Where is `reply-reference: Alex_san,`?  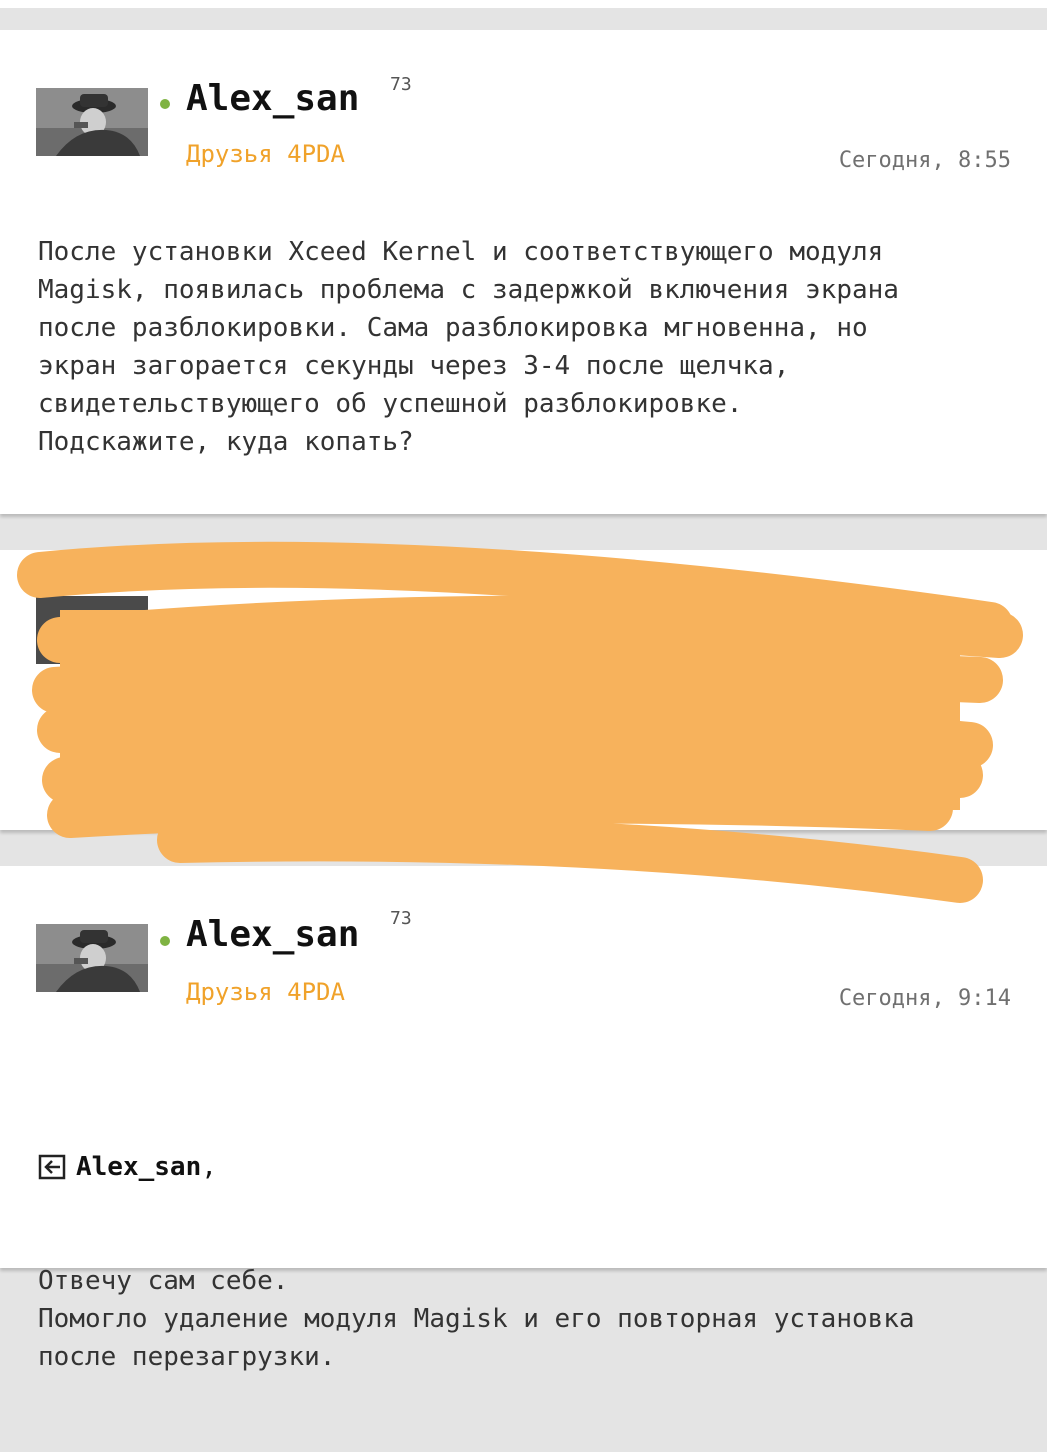 reply-reference: Alex_san, is located at coordinates (522, 1167).